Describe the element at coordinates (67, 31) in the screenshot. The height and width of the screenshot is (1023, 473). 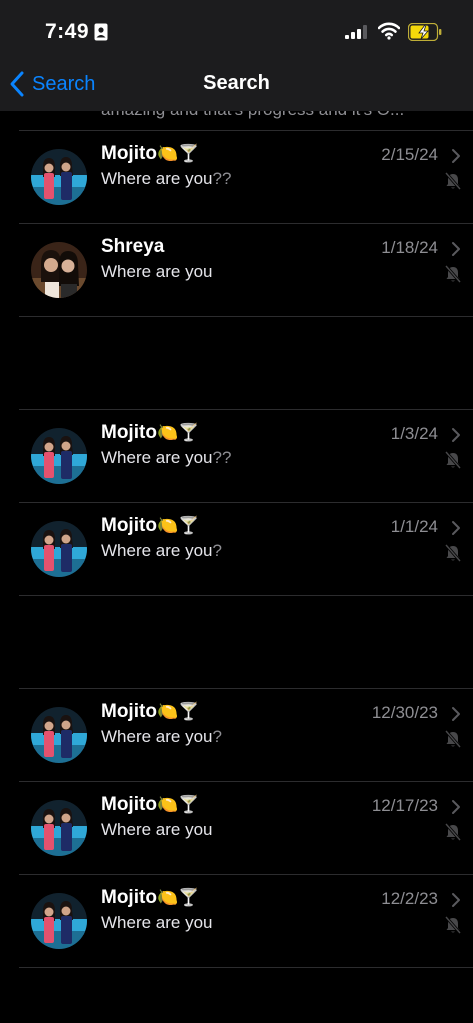
I see `status-time: 7:49` at that location.